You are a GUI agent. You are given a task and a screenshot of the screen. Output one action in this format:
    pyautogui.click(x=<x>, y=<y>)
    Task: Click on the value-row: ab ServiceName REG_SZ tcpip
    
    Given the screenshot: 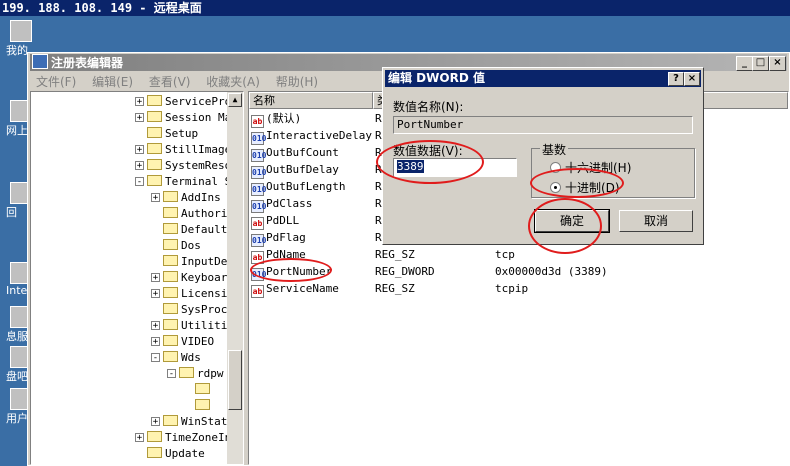 What is the action you would take?
    pyautogui.click(x=516, y=289)
    